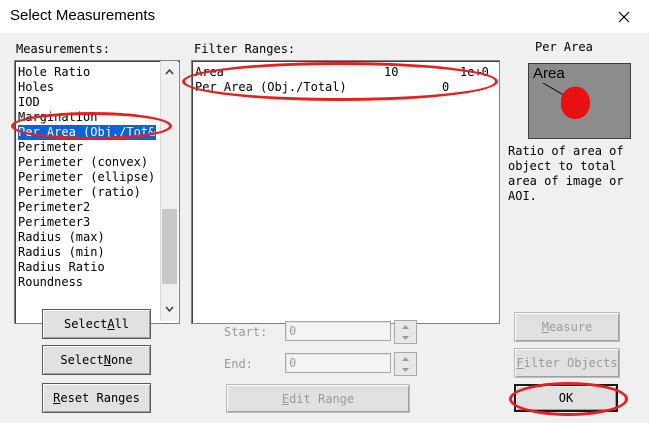 This screenshot has height=423, width=649. What do you see at coordinates (285, 398) in the screenshot?
I see `edit-range-accel: E` at bounding box center [285, 398].